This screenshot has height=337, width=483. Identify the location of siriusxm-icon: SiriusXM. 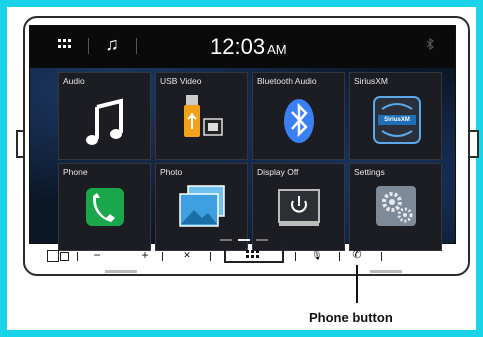
(395, 124).